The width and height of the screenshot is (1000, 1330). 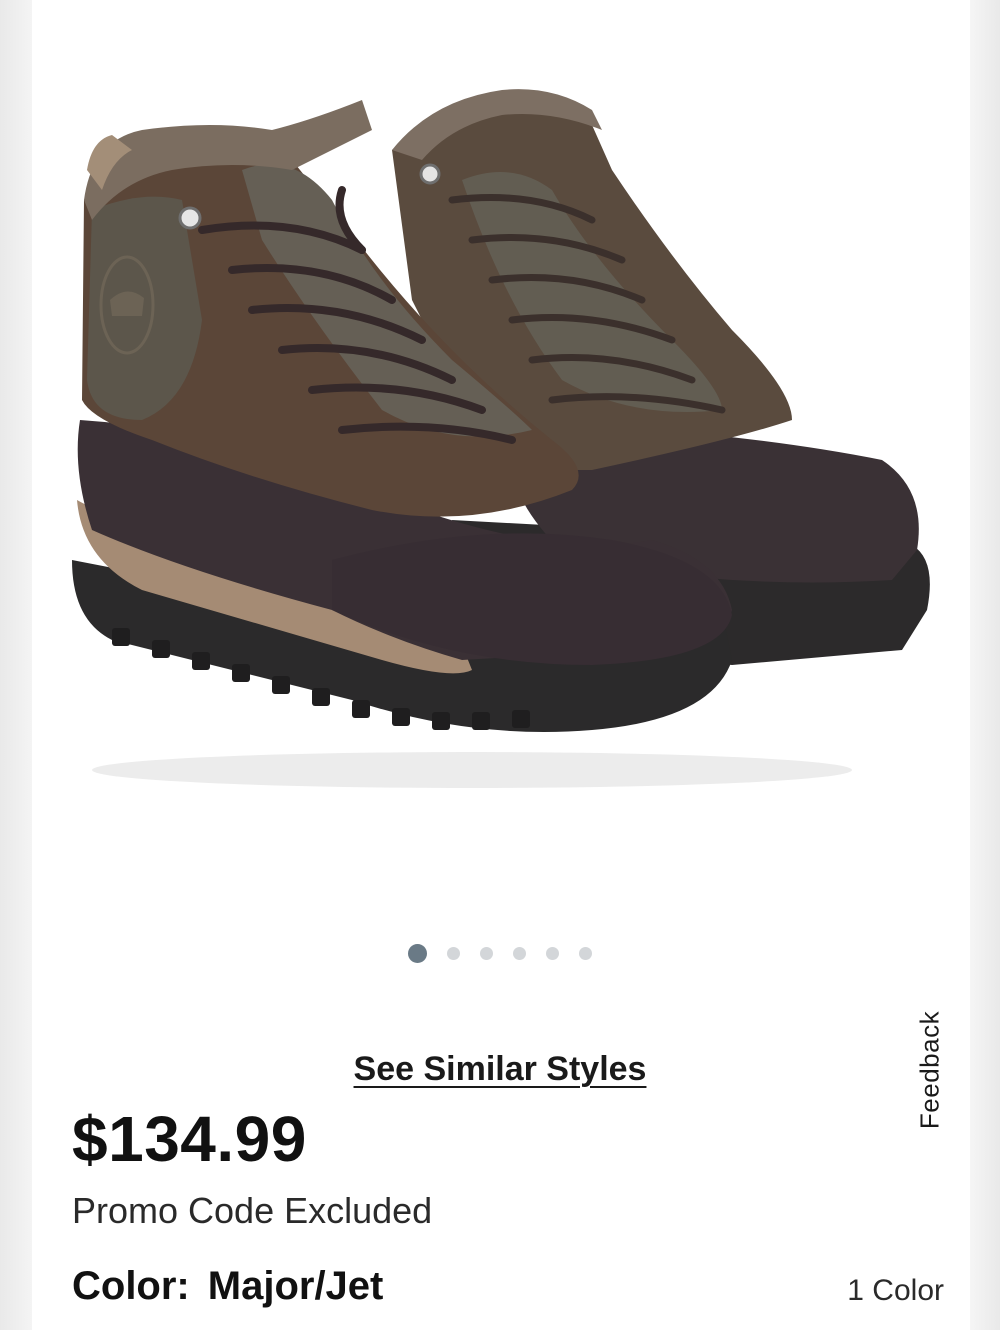 What do you see at coordinates (189, 1139) in the screenshot?
I see `product-price: $134.99` at bounding box center [189, 1139].